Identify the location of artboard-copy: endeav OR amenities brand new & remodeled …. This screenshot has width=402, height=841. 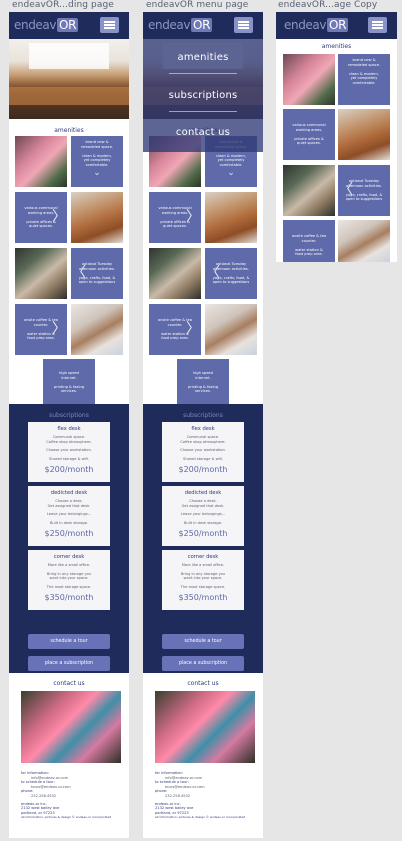
(336, 137).